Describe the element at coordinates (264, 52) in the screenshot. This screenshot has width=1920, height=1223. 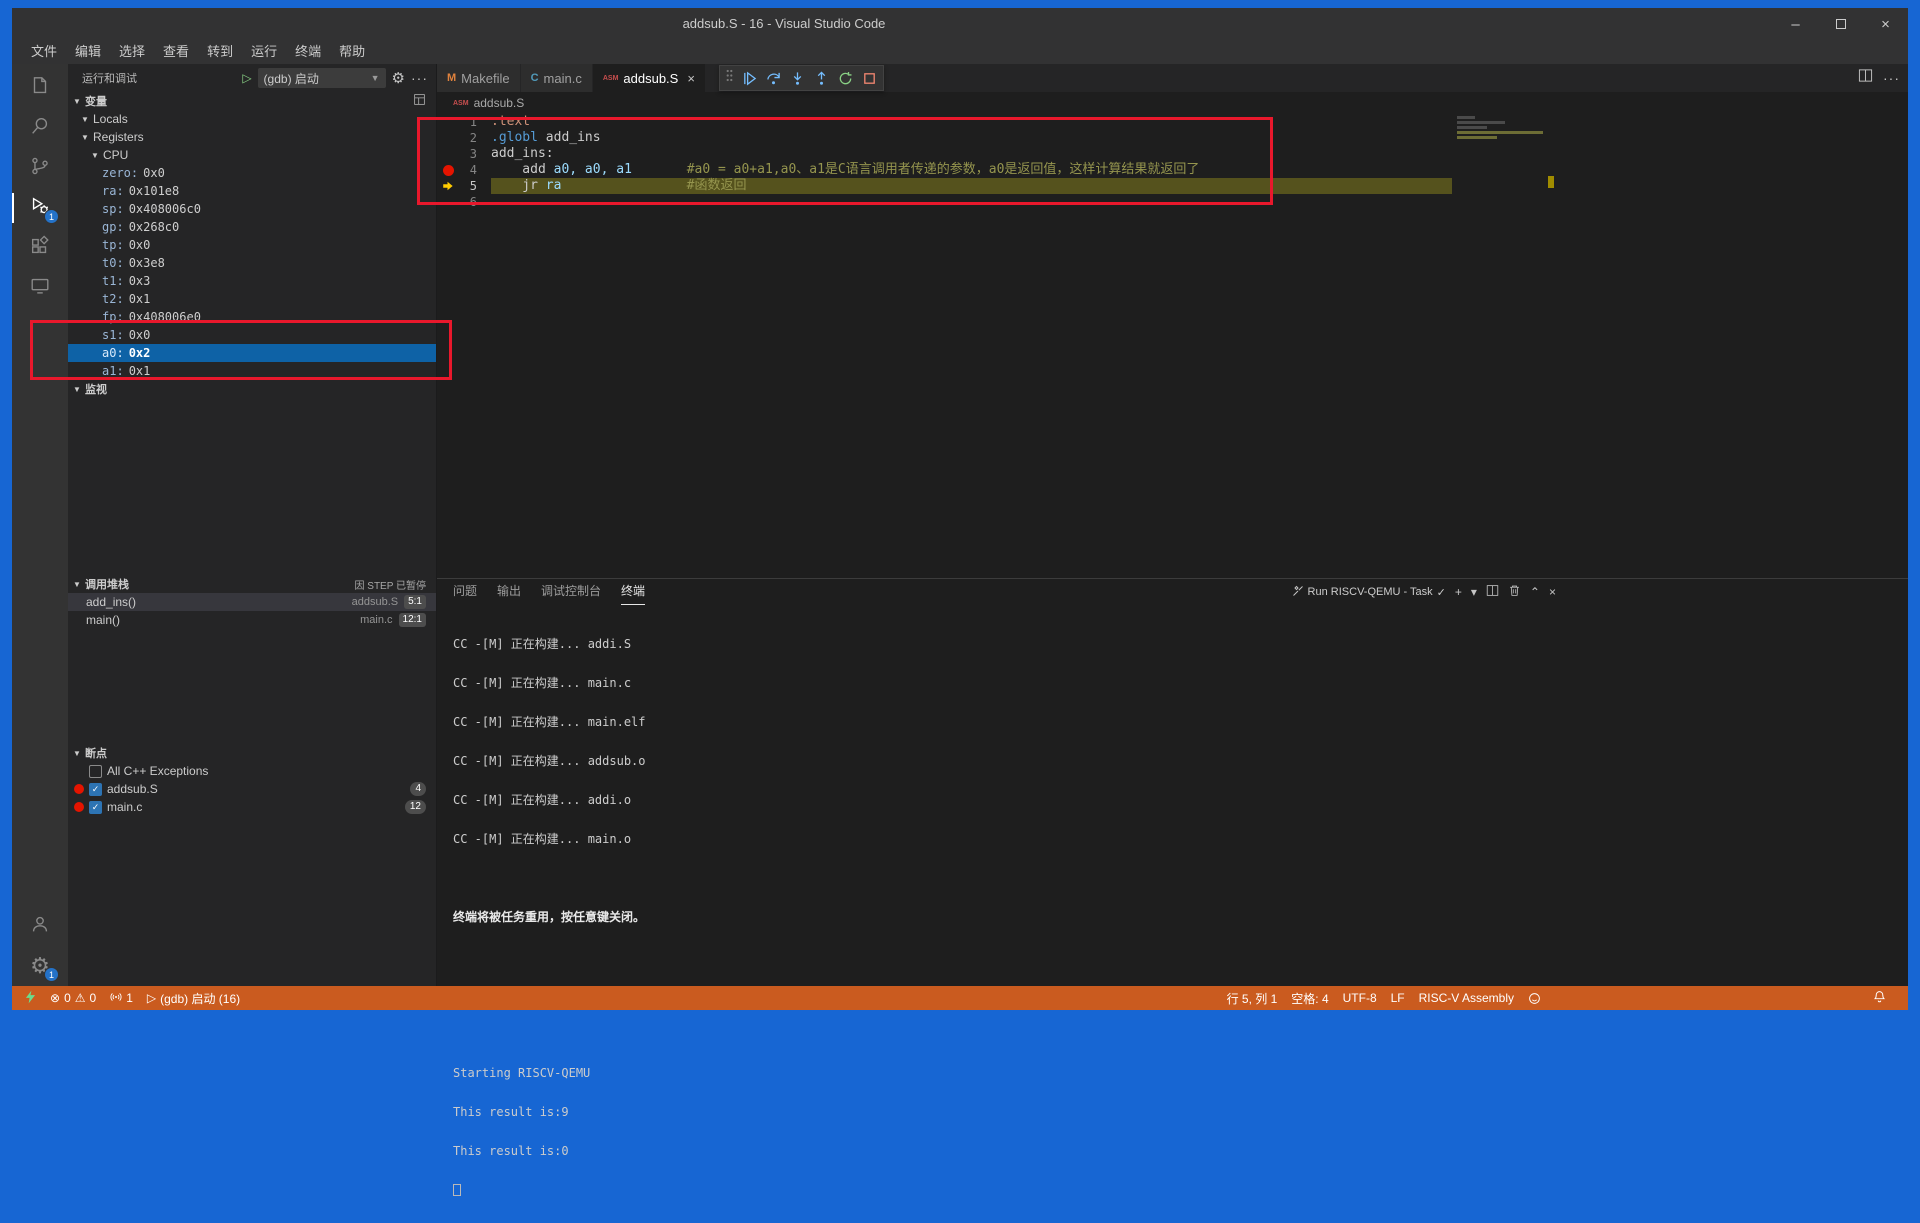
I see `menu-item-run: 运行` at that location.